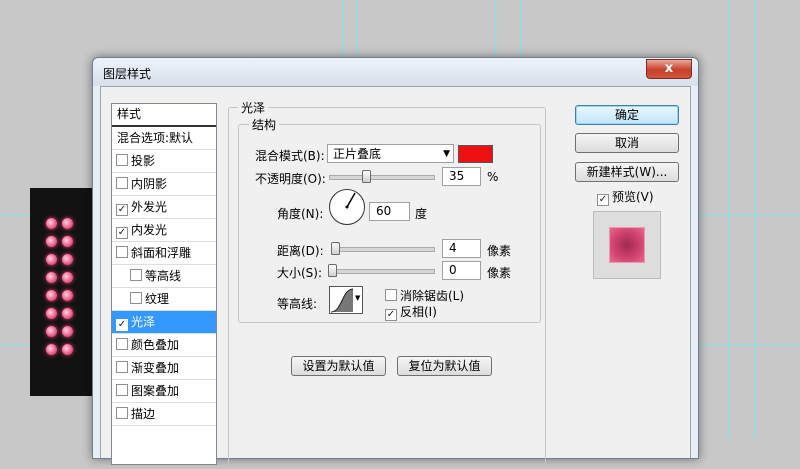 This screenshot has width=800, height=469. Describe the element at coordinates (627, 143) in the screenshot. I see `cancel-button: 取消` at that location.